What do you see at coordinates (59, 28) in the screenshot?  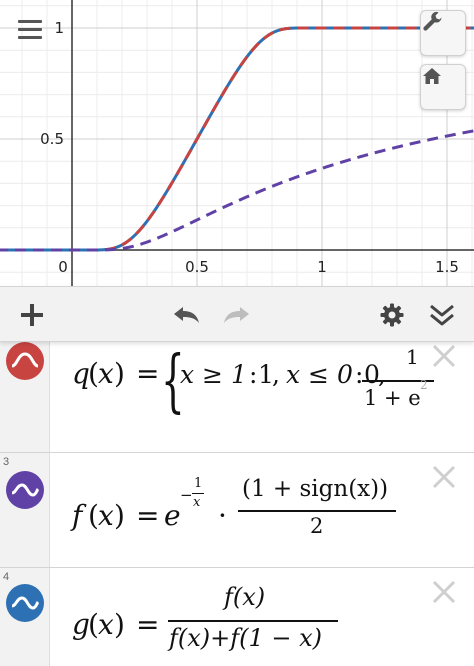 I see `y-tick-label: 1` at bounding box center [59, 28].